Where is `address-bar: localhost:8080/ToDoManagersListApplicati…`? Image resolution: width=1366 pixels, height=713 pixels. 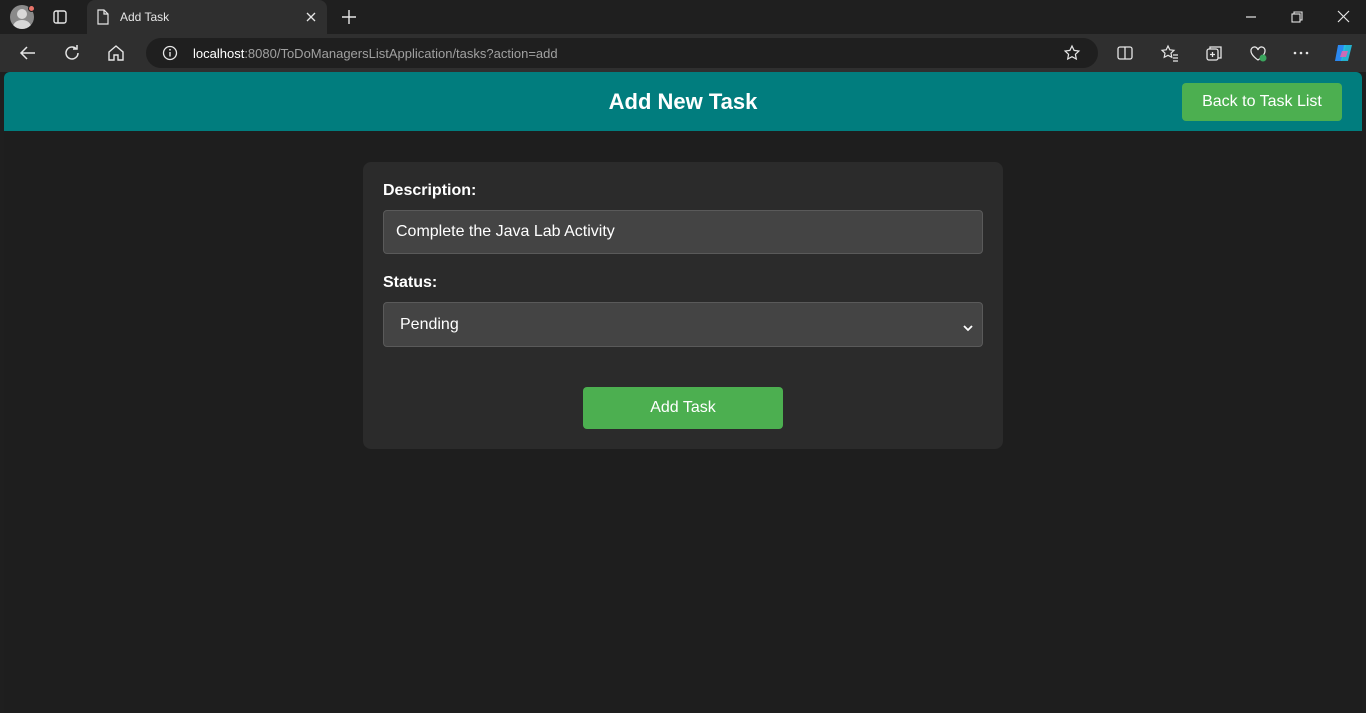 address-bar: localhost:8080/ToDoManagersListApplicati… is located at coordinates (622, 53).